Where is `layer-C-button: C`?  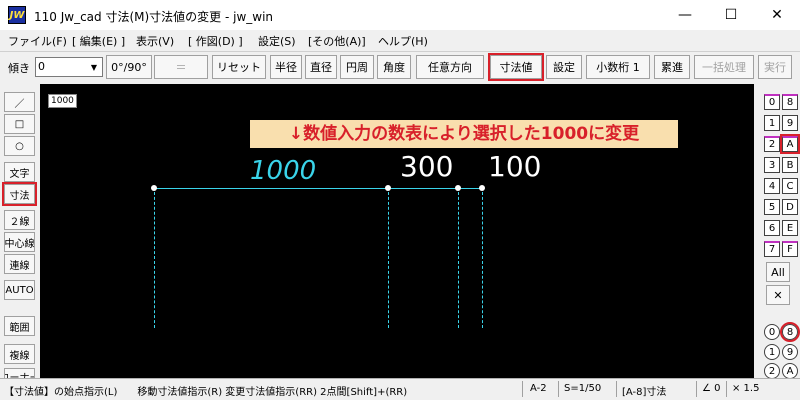
layer-C-button: C is located at coordinates (790, 186).